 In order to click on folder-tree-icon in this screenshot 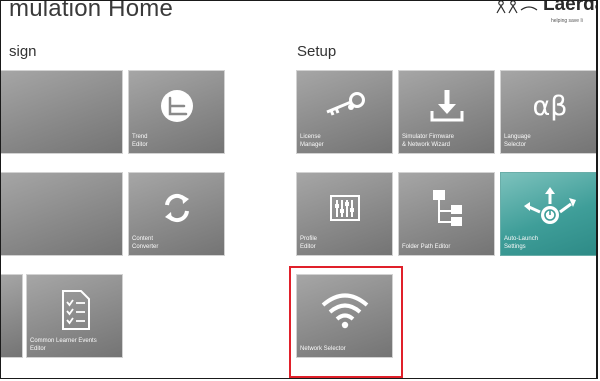, I will do `click(446, 208)`.